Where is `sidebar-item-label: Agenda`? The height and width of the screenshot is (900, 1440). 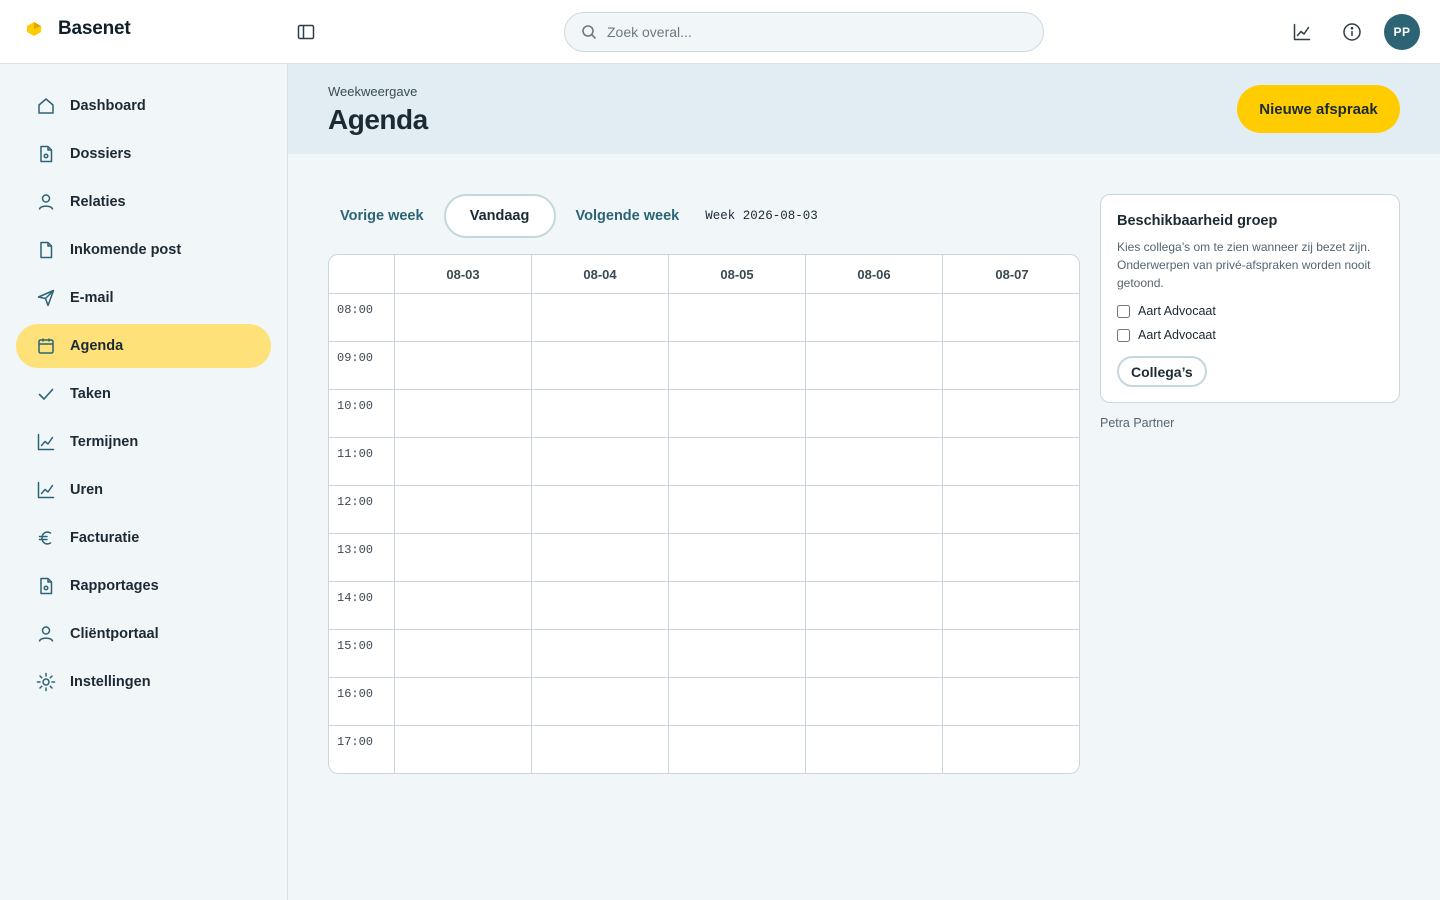 sidebar-item-label: Agenda is located at coordinates (97, 346).